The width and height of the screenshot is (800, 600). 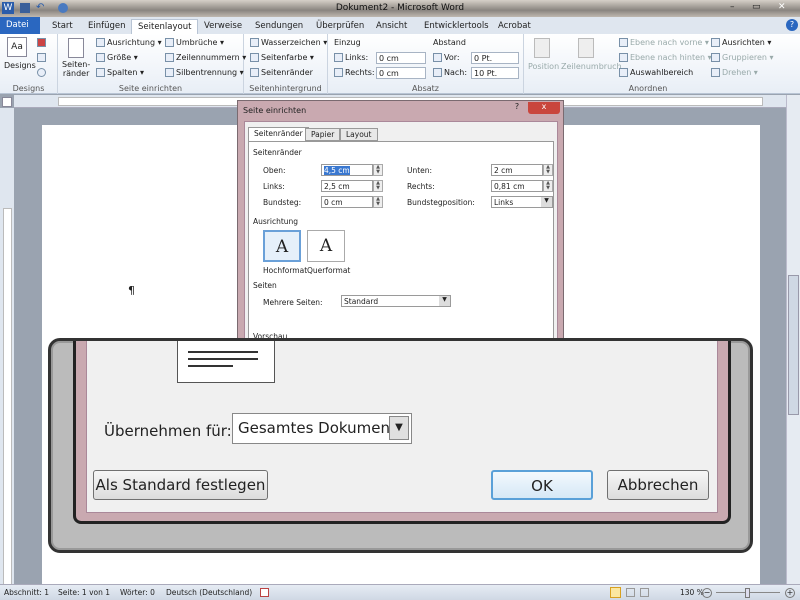 What do you see at coordinates (20, 65) in the screenshot?
I see `designs-button: Designs` at bounding box center [20, 65].